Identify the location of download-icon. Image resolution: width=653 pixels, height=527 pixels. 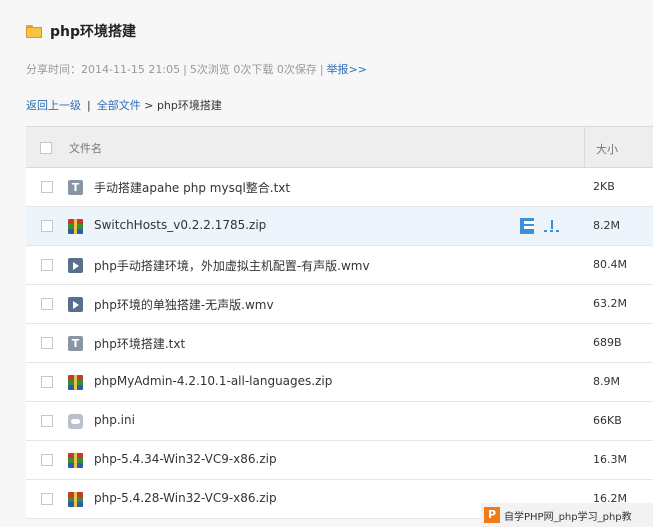
(552, 226).